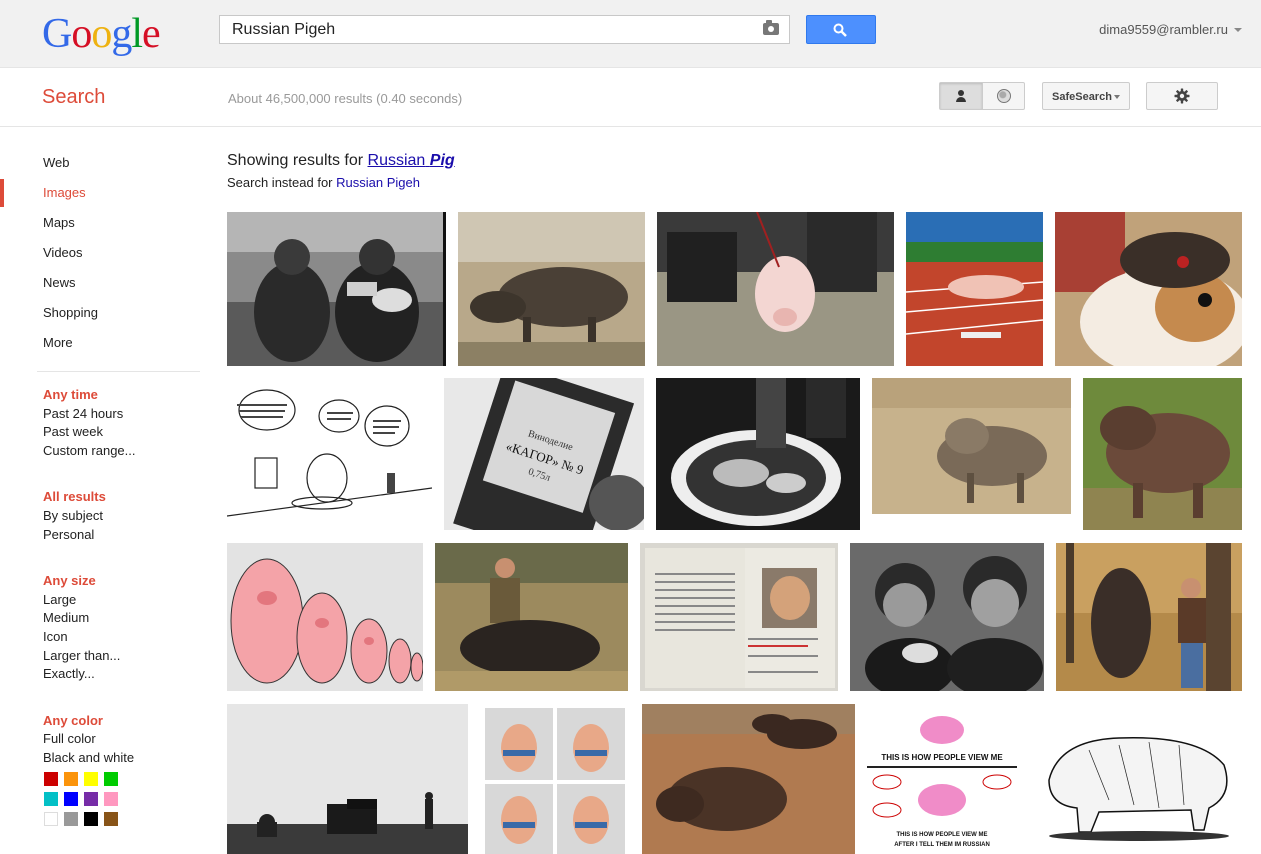  Describe the element at coordinates (101, 34) in the screenshot. I see `google-logo: Google` at that location.